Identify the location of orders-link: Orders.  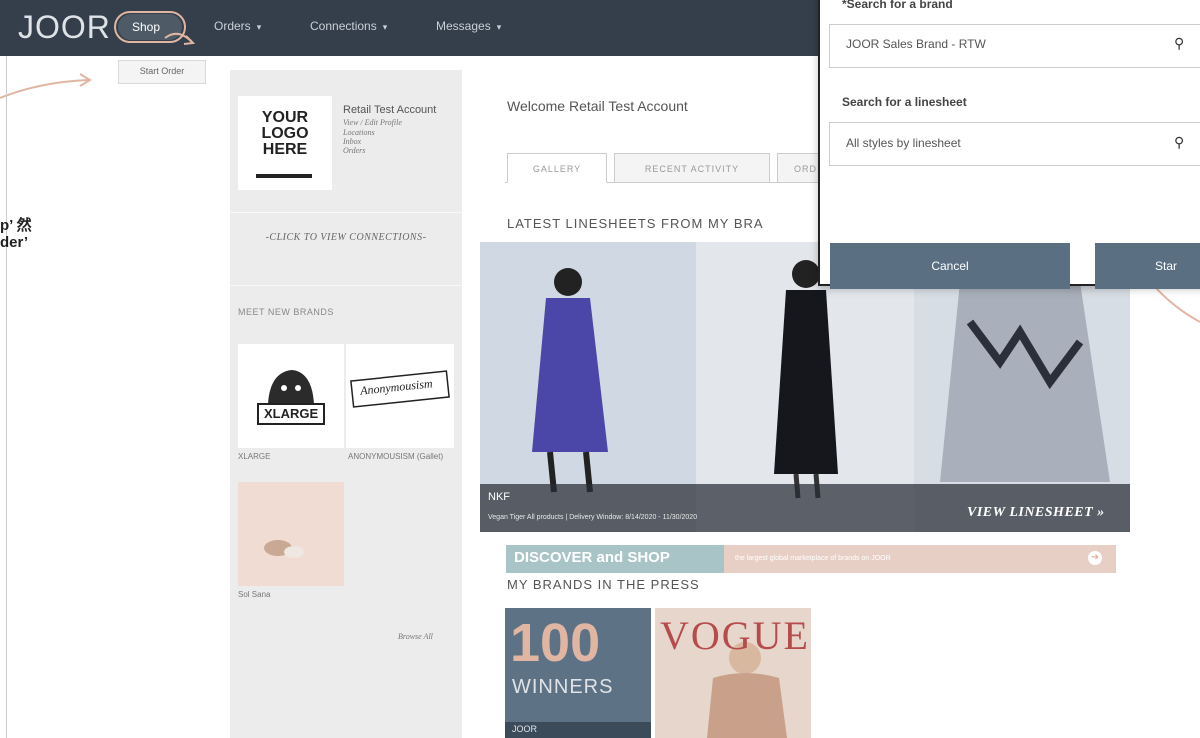
(354, 150).